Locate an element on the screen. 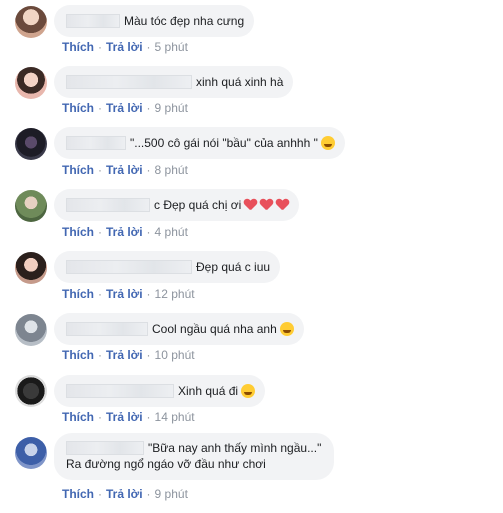 The height and width of the screenshot is (513, 503). comment-actions: Thích · Trả lời · 10 phút is located at coordinates (128, 355).